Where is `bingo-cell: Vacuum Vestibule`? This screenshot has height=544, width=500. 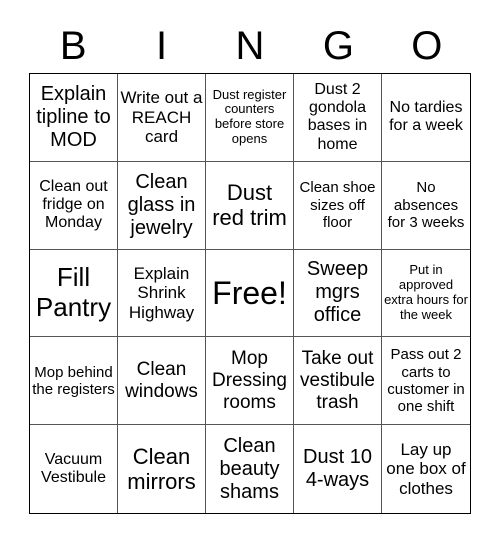 bingo-cell: Vacuum Vestibule is located at coordinates (74, 469).